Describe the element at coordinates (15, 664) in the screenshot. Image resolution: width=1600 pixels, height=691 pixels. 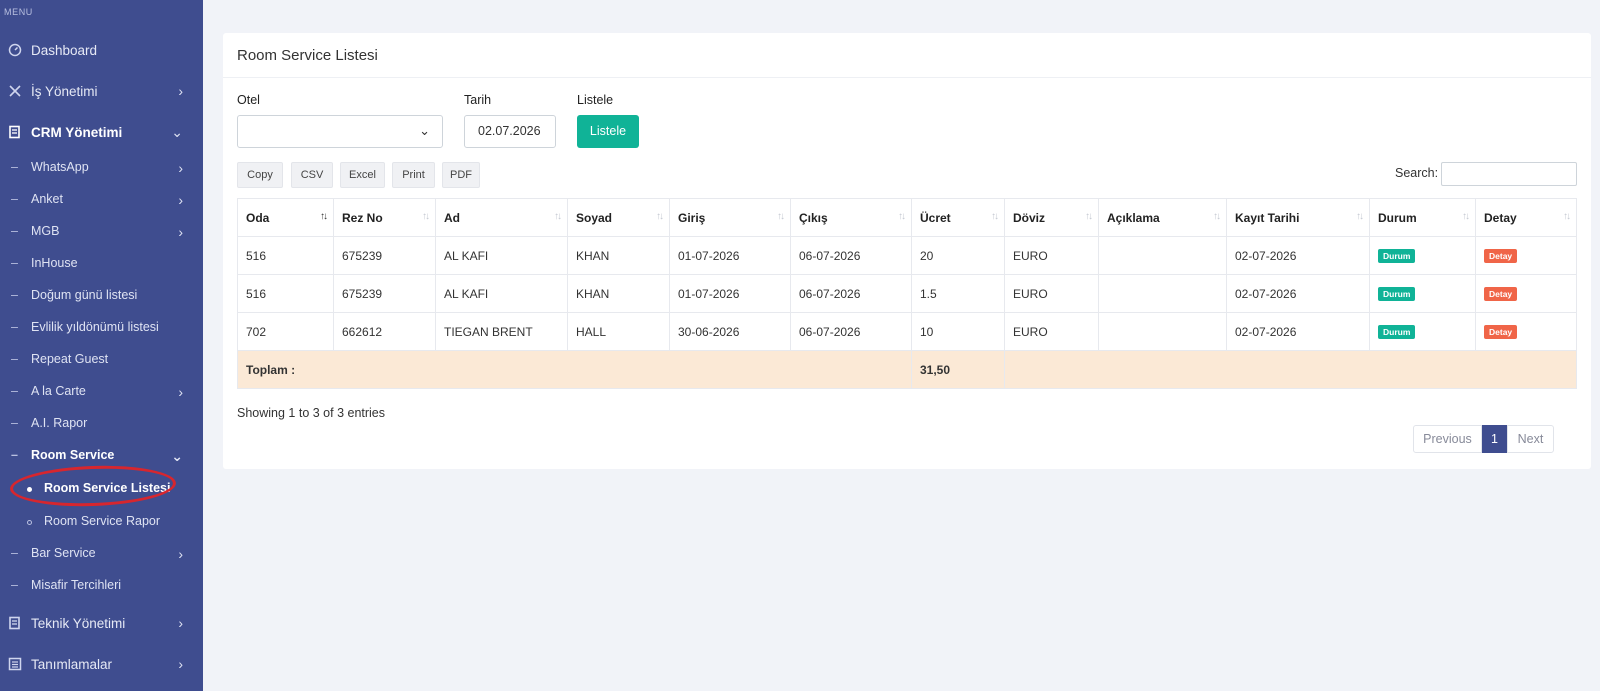
I see `list-icon` at that location.